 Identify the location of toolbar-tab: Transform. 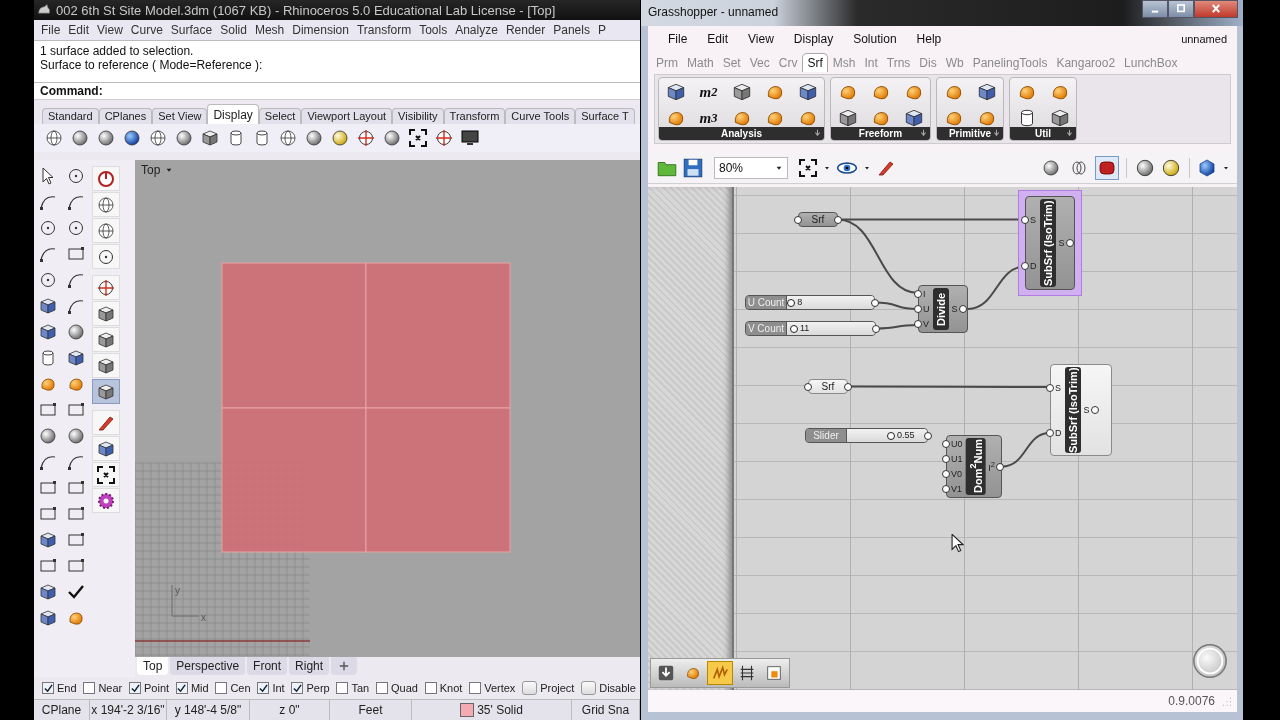
(474, 116).